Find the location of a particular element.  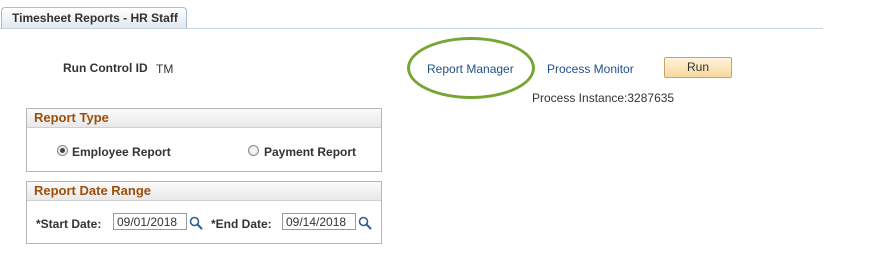

process-instance: Process Instance:3287635 is located at coordinates (603, 98).